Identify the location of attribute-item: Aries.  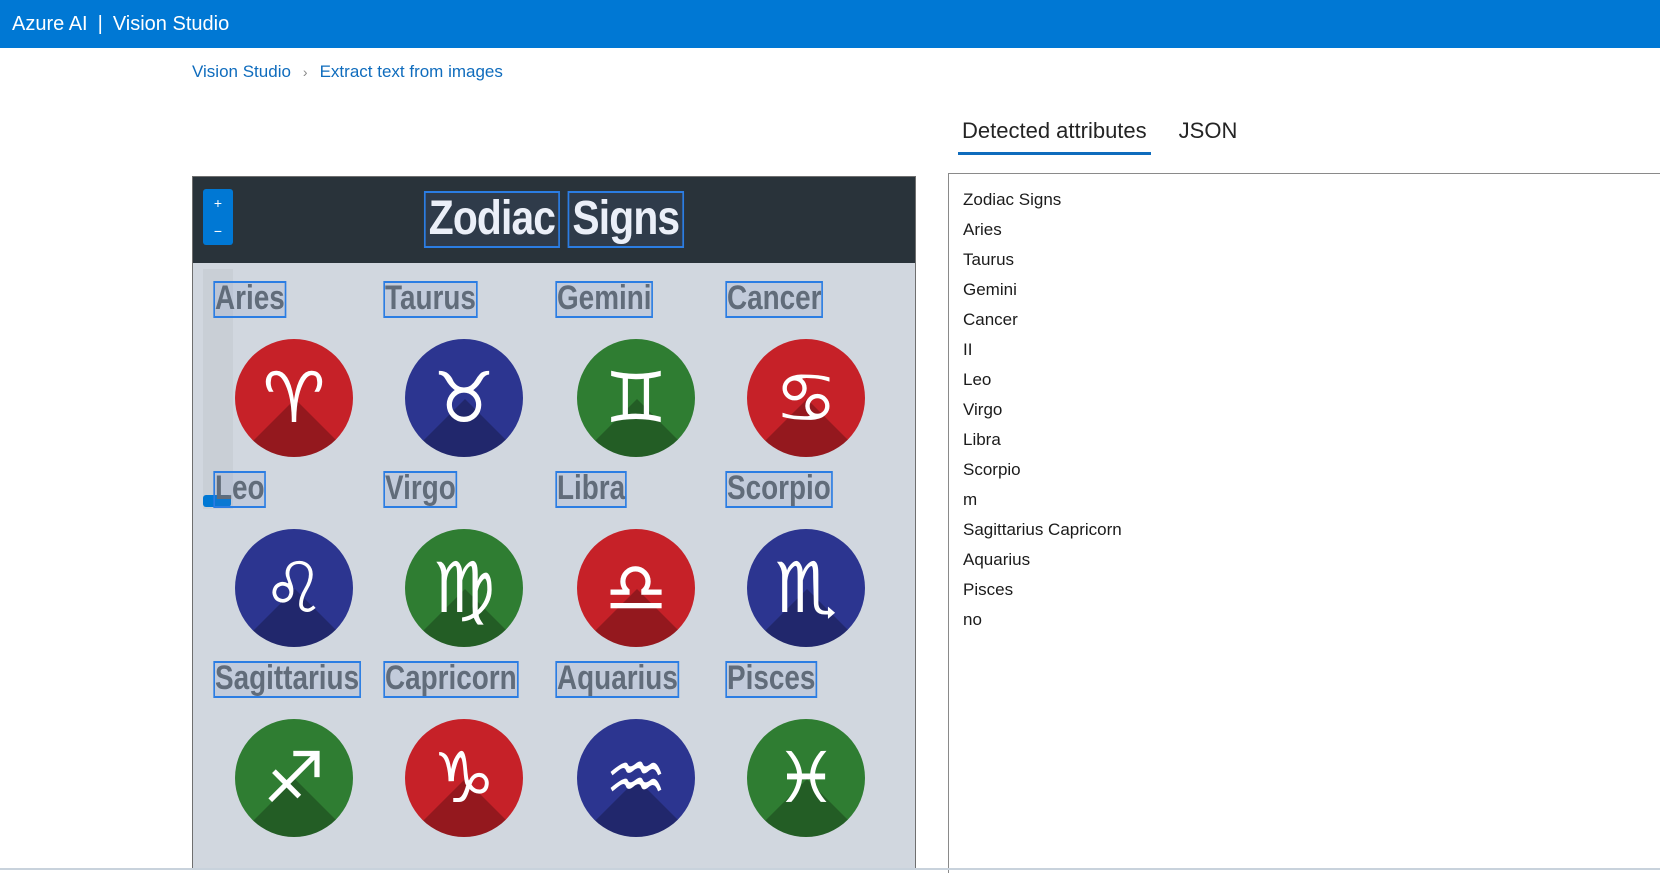
(982, 229).